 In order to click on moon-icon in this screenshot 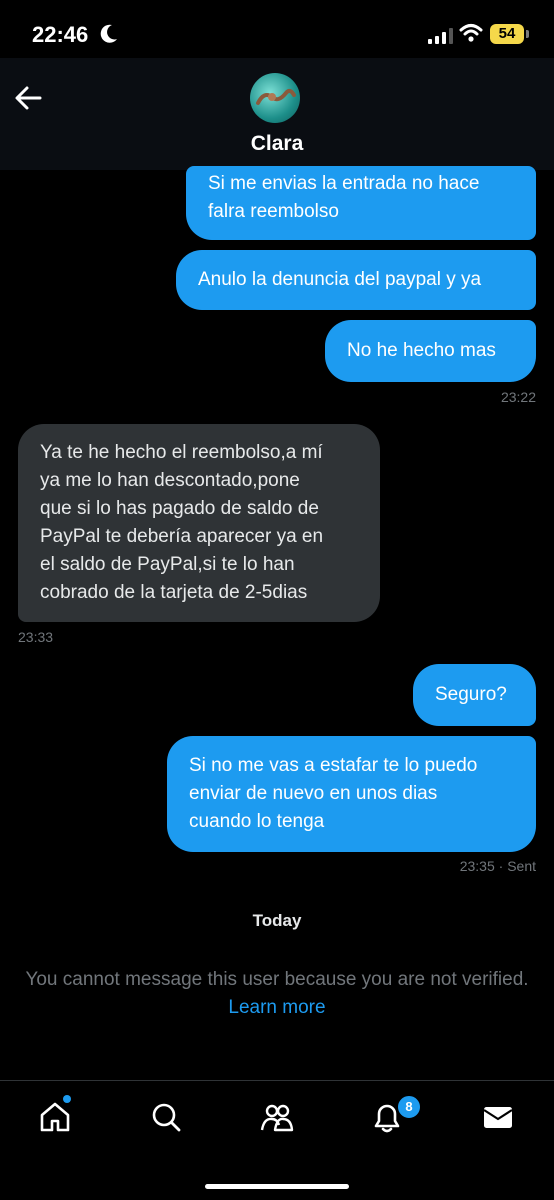, I will do `click(108, 33)`.